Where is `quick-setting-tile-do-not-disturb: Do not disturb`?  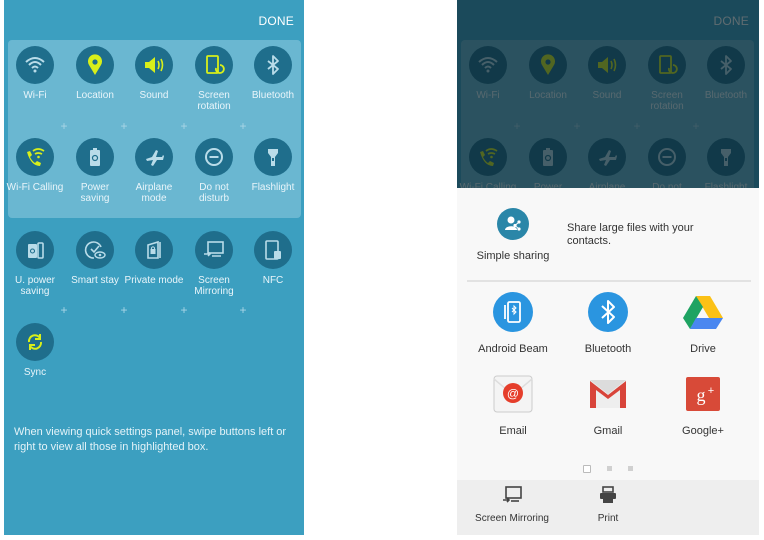
quick-setting-tile-do-not-disturb: Do not disturb is located at coordinates (214, 171).